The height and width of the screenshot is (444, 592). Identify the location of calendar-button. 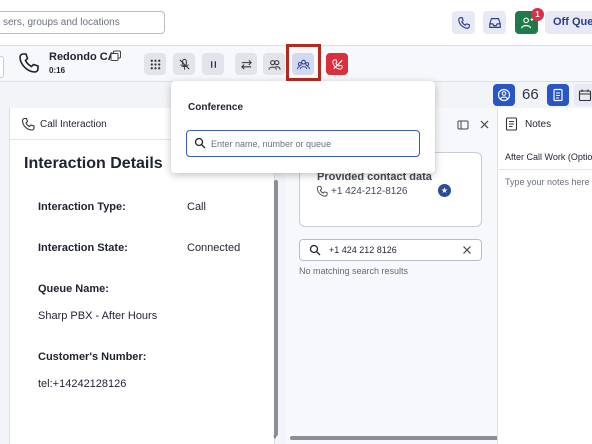
(583, 95).